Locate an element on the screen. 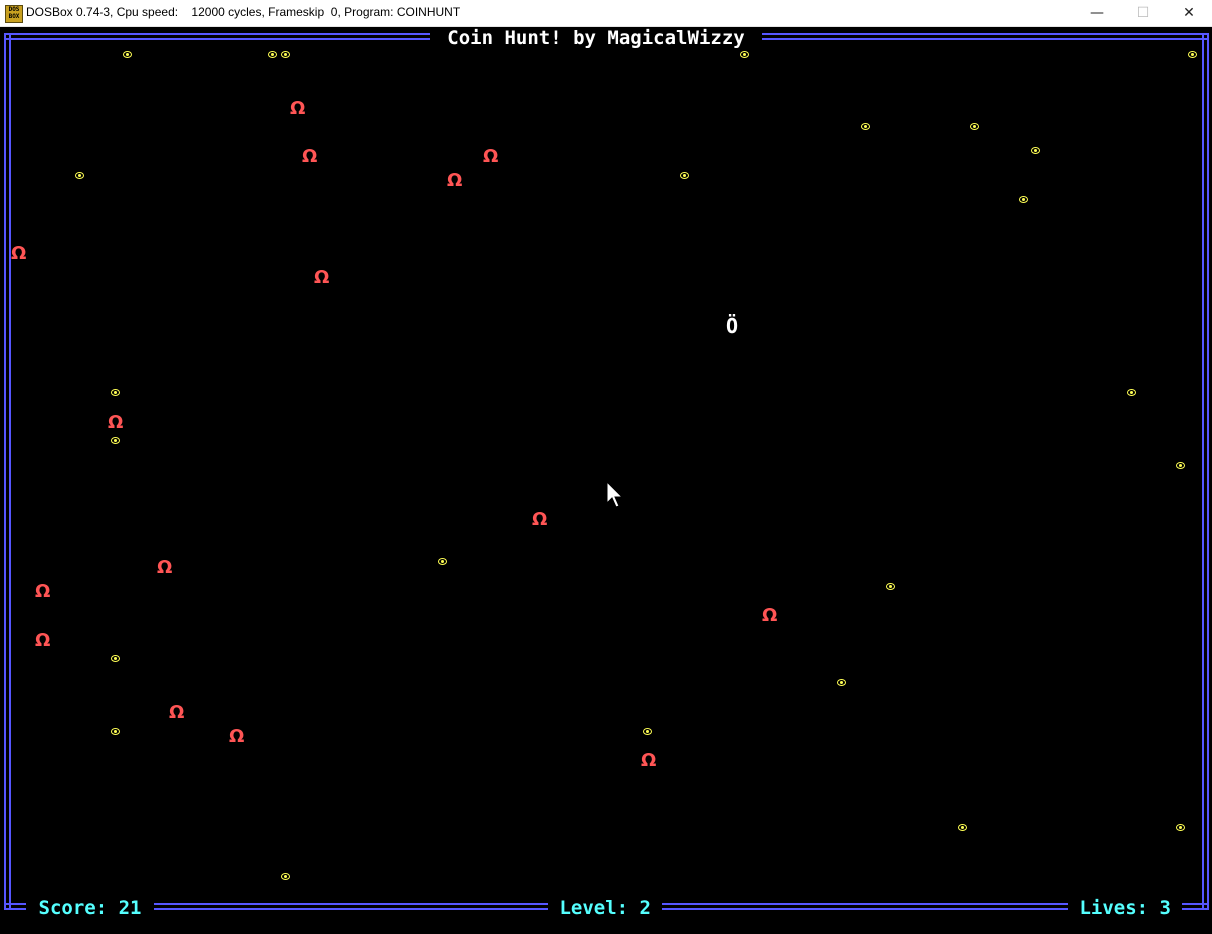 This screenshot has height=934, width=1212. level-display: Level: 2 is located at coordinates (605, 908).